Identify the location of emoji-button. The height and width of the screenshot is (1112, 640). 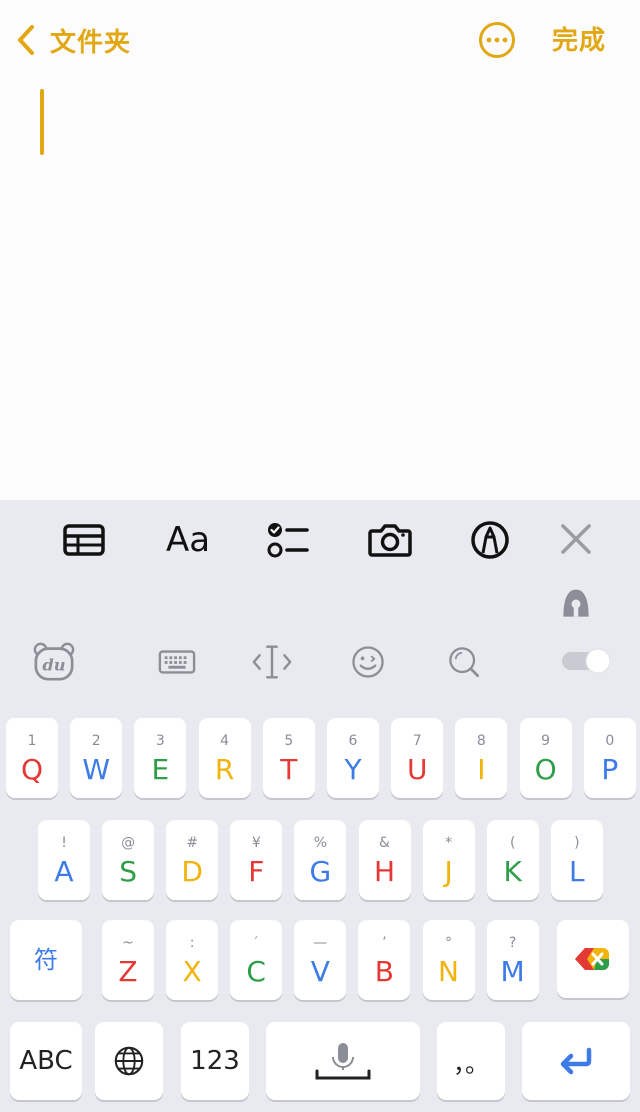
(368, 662).